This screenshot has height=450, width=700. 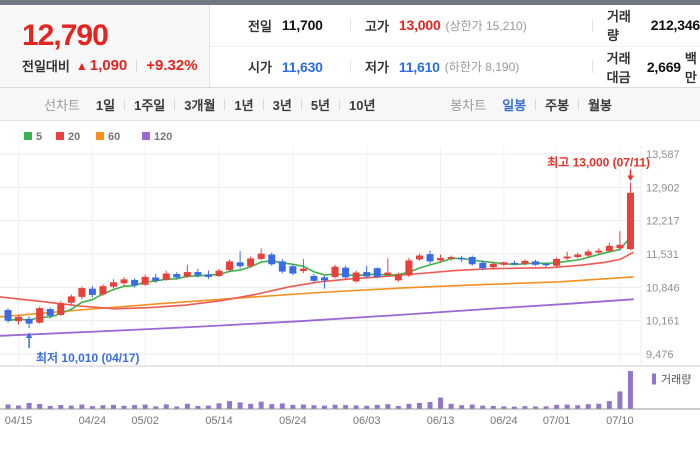 What do you see at coordinates (618, 26) in the screenshot?
I see `volume-label: 거래량` at bounding box center [618, 26].